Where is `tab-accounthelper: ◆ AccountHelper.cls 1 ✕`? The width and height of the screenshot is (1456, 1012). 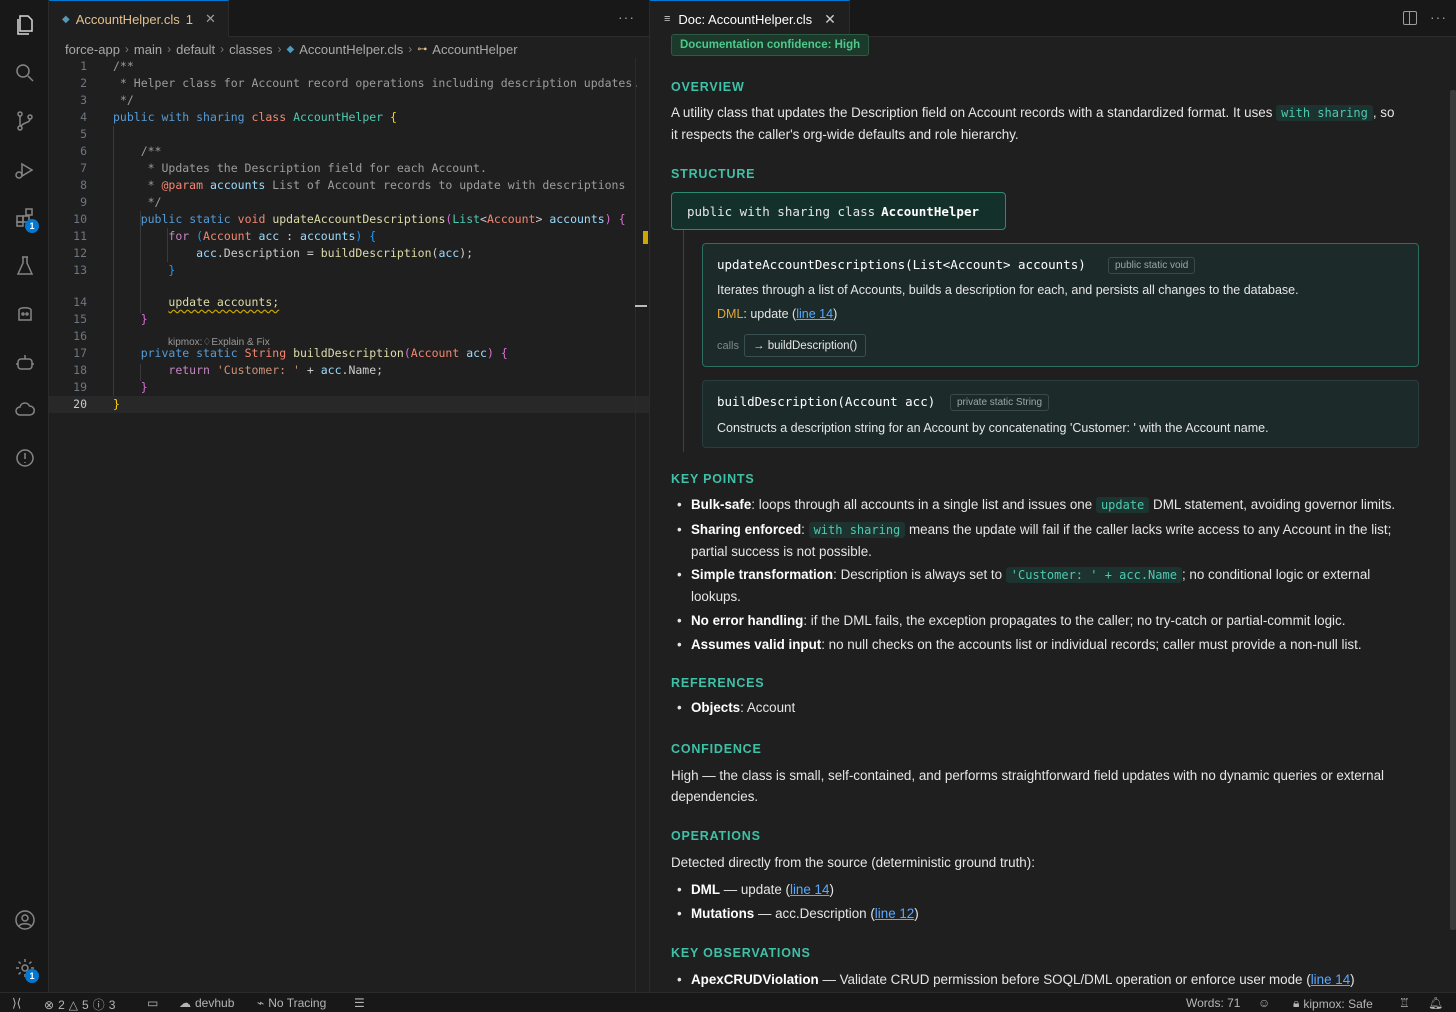
tab-accounthelper: ◆ AccountHelper.cls 1 ✕ is located at coordinates (139, 18).